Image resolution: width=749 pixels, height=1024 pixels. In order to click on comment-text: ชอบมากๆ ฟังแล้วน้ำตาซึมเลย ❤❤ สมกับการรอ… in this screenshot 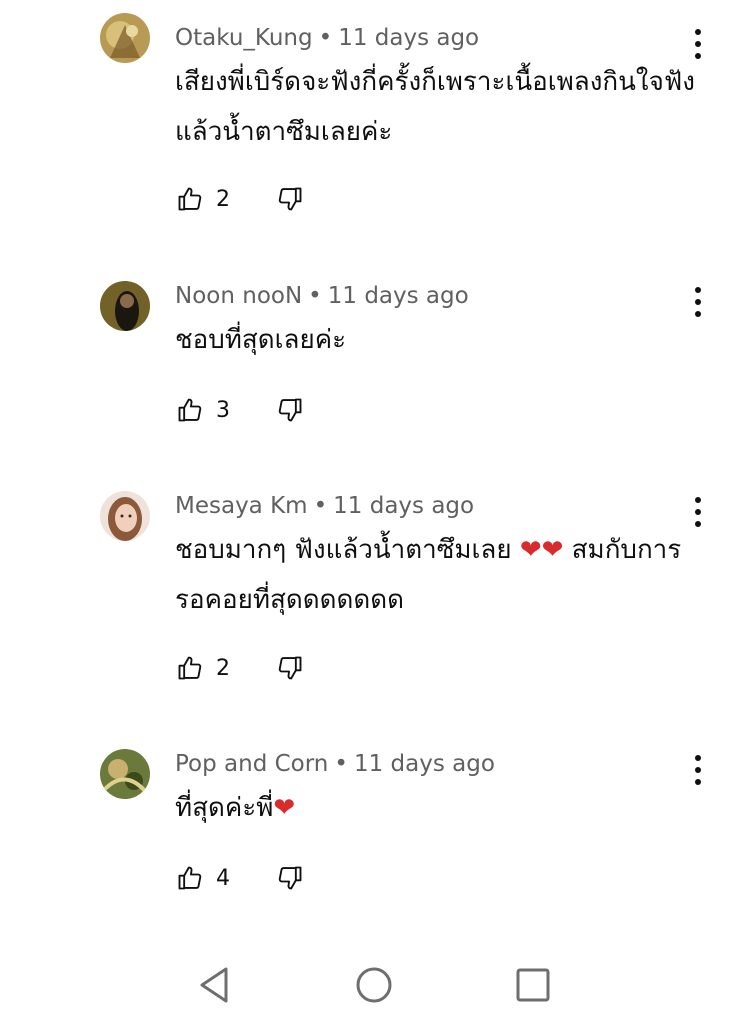, I will do `click(440, 575)`.